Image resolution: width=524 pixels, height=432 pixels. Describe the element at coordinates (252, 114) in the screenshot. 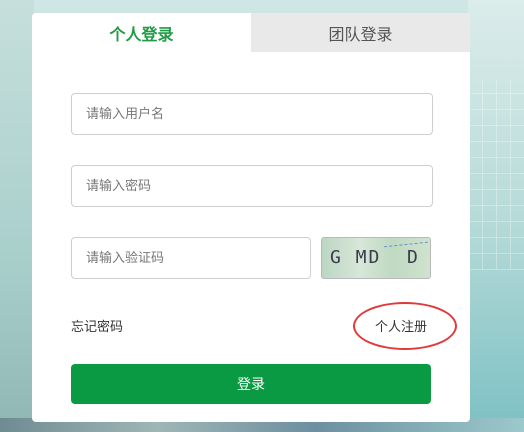

I see `username-input` at that location.